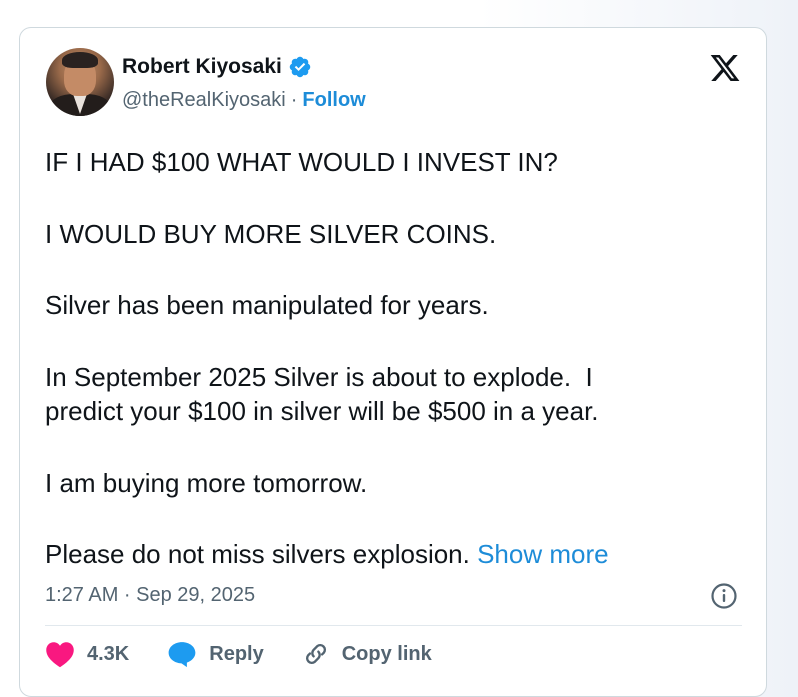 The height and width of the screenshot is (697, 798). I want to click on heart-icon, so click(60, 655).